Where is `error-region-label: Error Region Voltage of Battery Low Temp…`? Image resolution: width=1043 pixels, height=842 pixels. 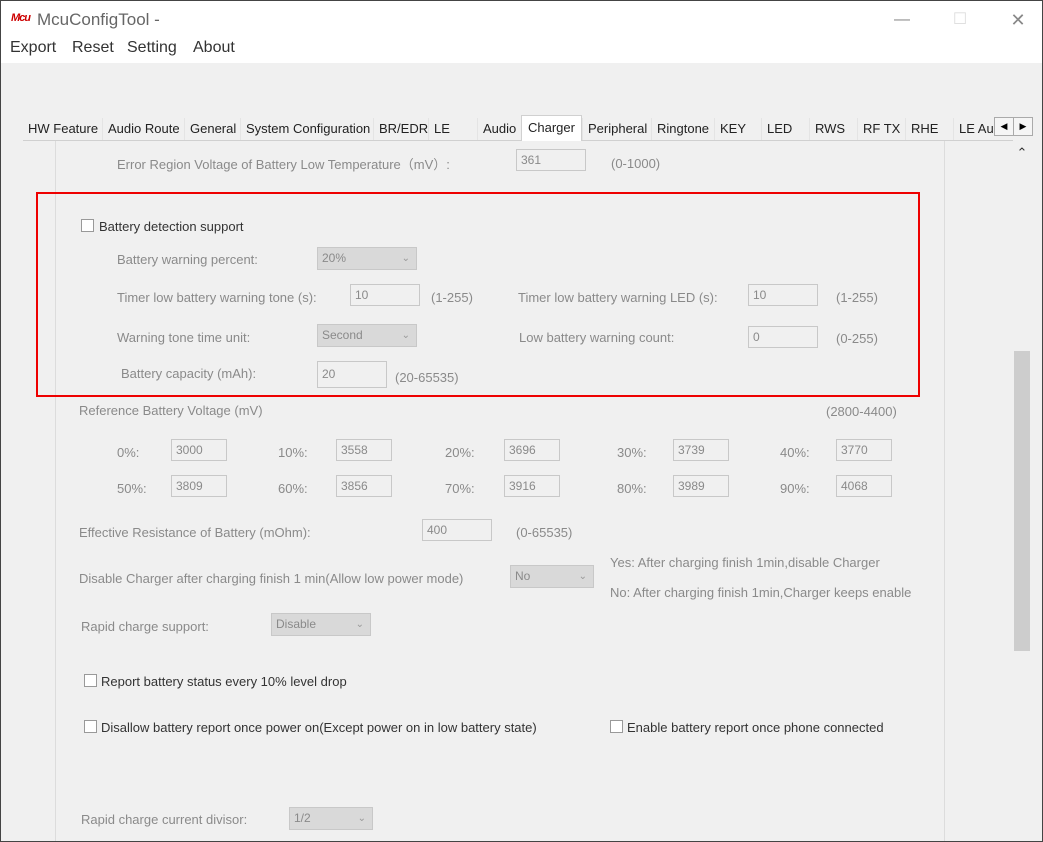
error-region-label: Error Region Voltage of Battery Low Temp… is located at coordinates (283, 164).